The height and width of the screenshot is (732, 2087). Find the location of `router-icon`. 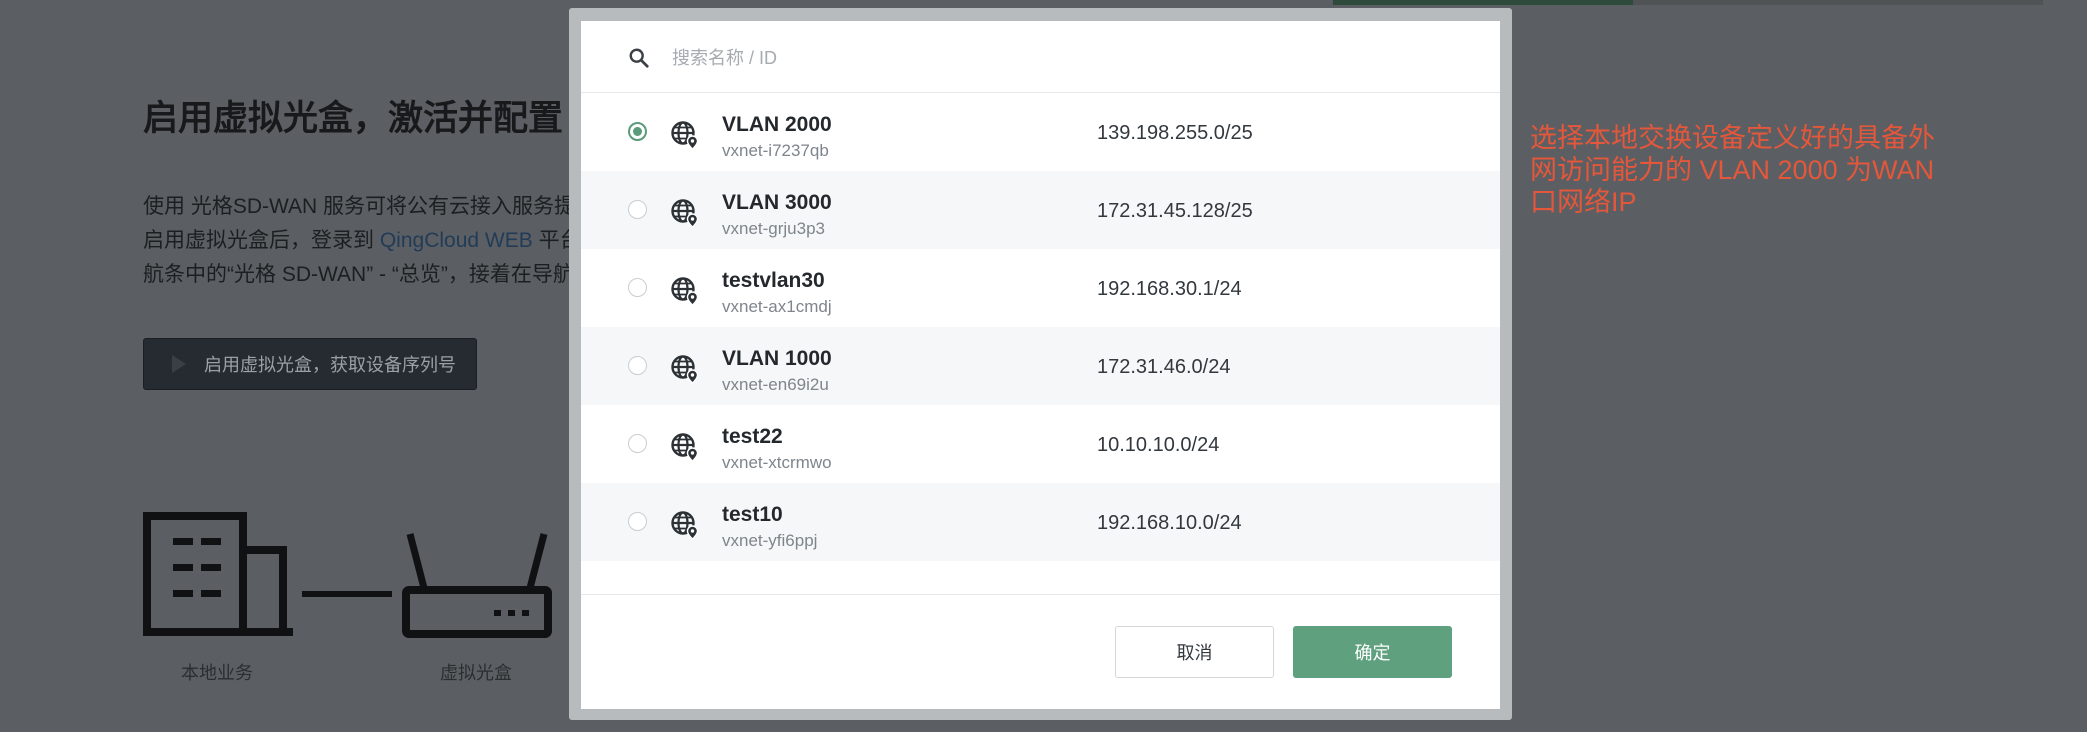

router-icon is located at coordinates (477, 585).